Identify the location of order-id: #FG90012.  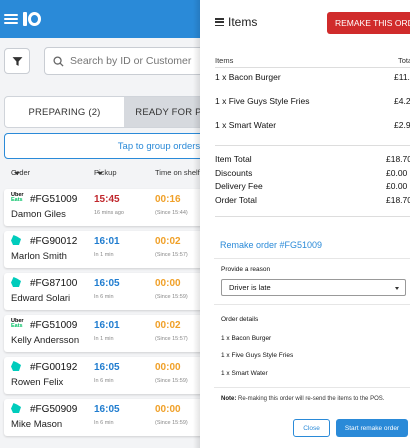
(54, 241).